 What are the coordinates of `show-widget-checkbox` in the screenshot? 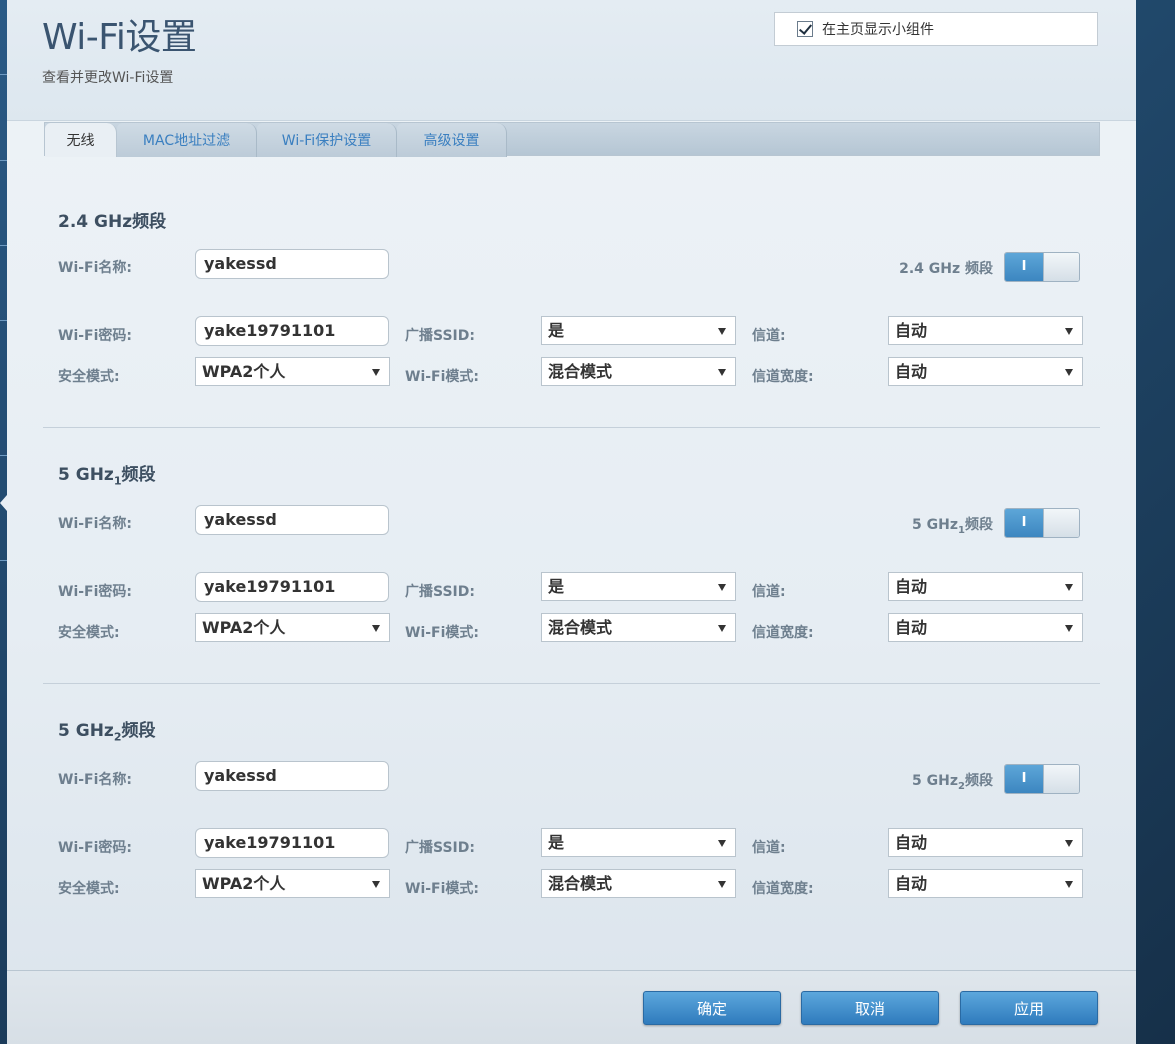 It's located at (805, 29).